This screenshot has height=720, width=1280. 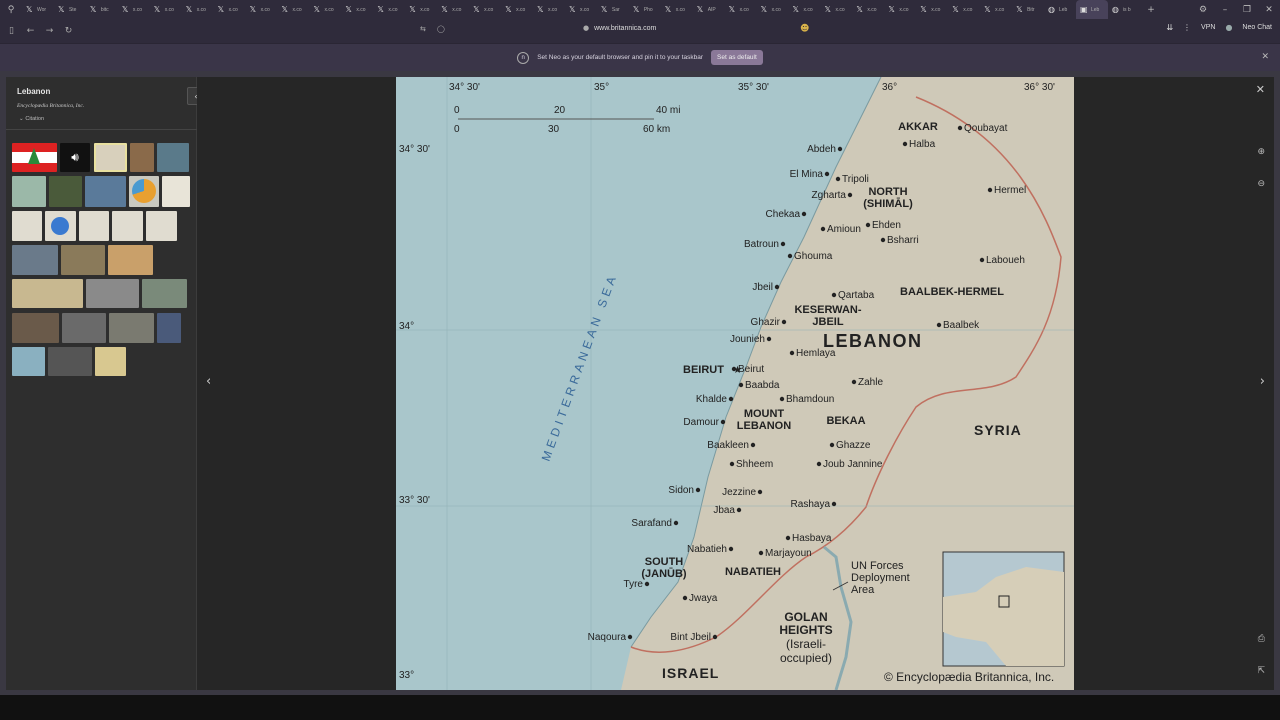 What do you see at coordinates (737, 57) in the screenshot?
I see `set-default-button: Set as default` at bounding box center [737, 57].